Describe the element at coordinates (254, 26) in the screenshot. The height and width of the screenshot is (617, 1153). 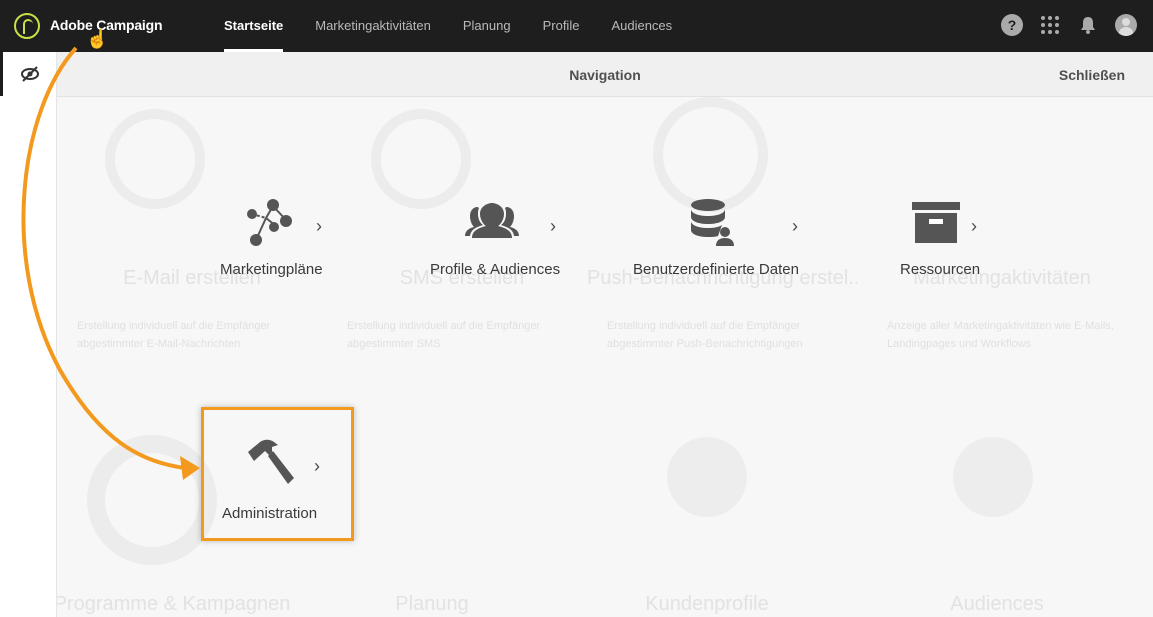
I see `nav-startseite: Startseite` at that location.